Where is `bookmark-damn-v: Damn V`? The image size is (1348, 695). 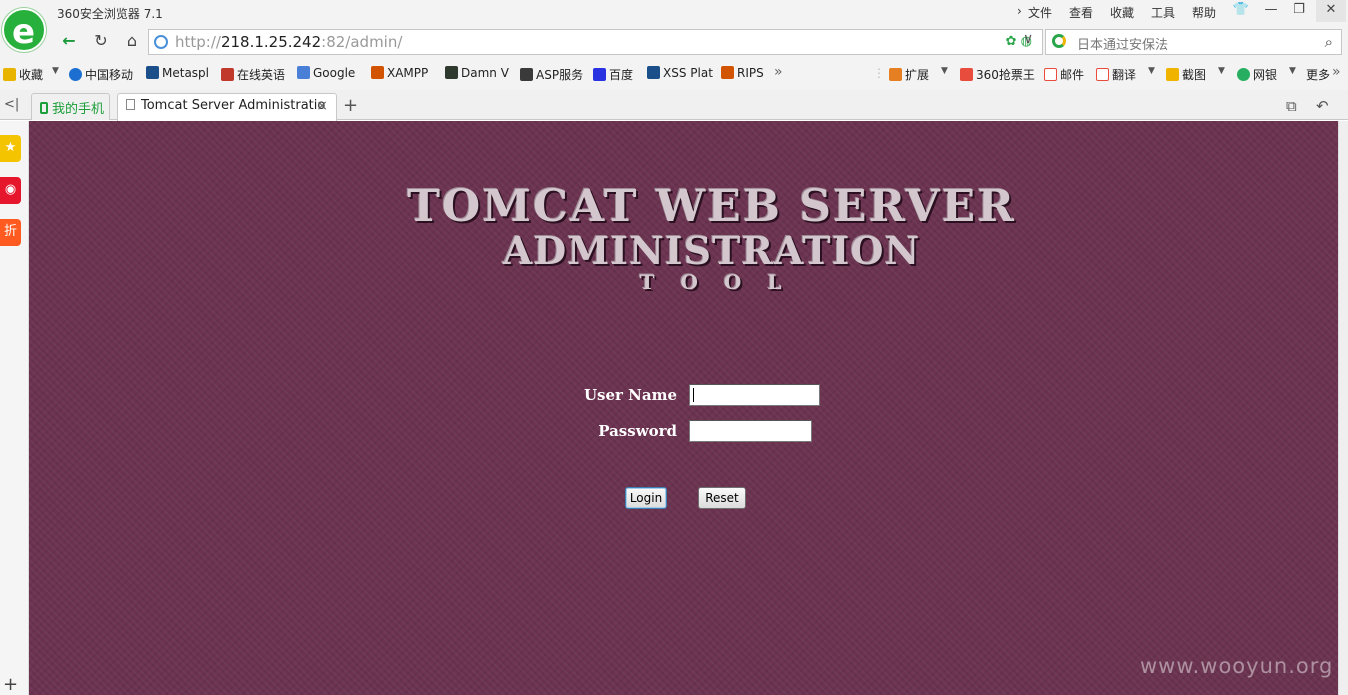 bookmark-damn-v: Damn V is located at coordinates (477, 73).